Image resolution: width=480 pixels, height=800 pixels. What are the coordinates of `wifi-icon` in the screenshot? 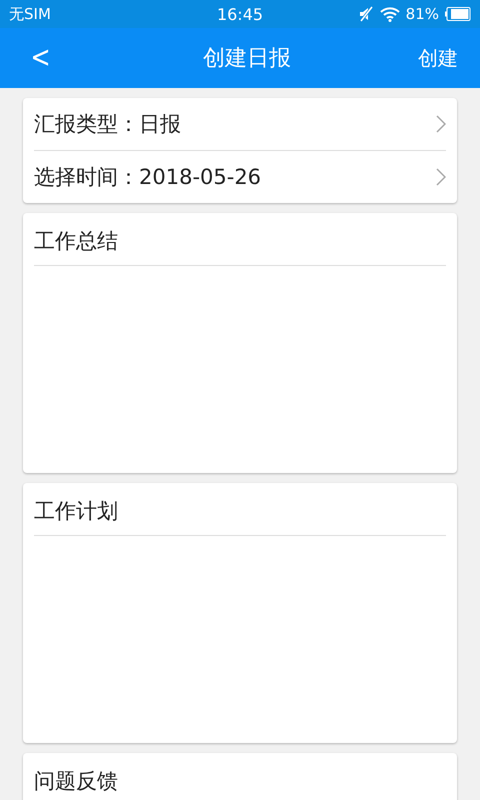 It's located at (390, 14).